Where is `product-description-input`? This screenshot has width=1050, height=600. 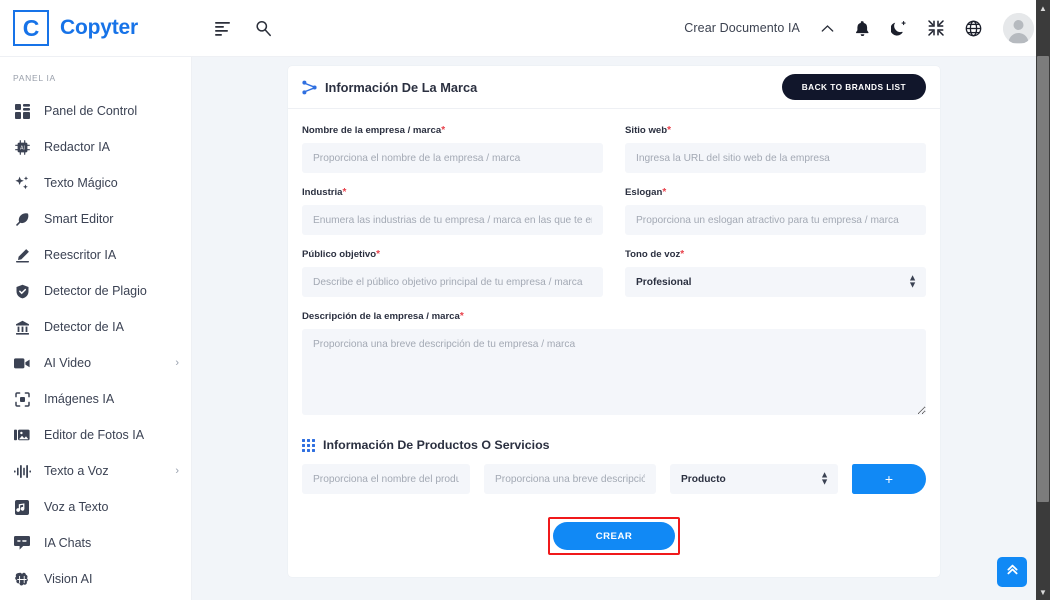 product-description-input is located at coordinates (570, 479).